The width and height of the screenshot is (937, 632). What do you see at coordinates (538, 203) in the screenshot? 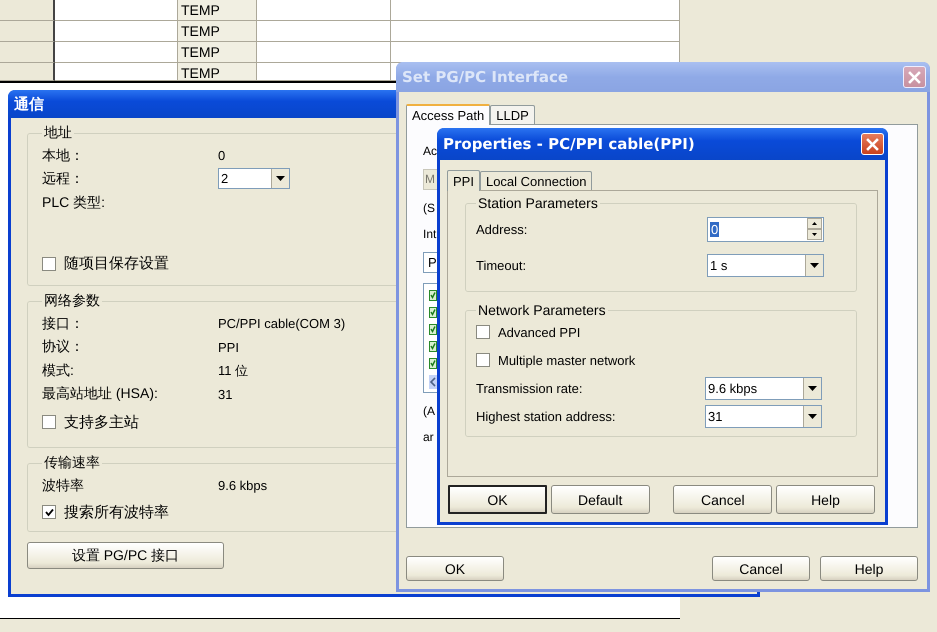
I see `group-title: Station Parameters` at bounding box center [538, 203].